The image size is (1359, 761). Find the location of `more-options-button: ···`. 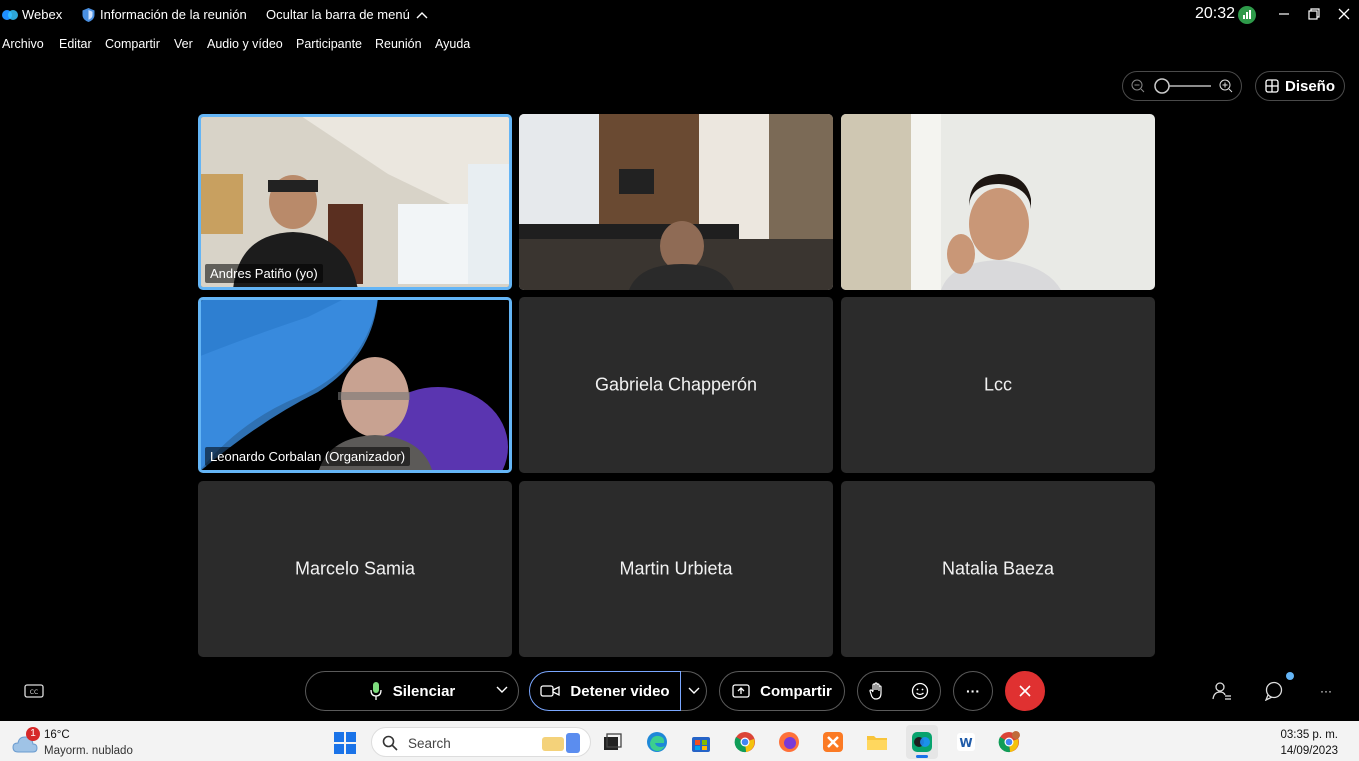

more-options-button: ··· is located at coordinates (973, 691).